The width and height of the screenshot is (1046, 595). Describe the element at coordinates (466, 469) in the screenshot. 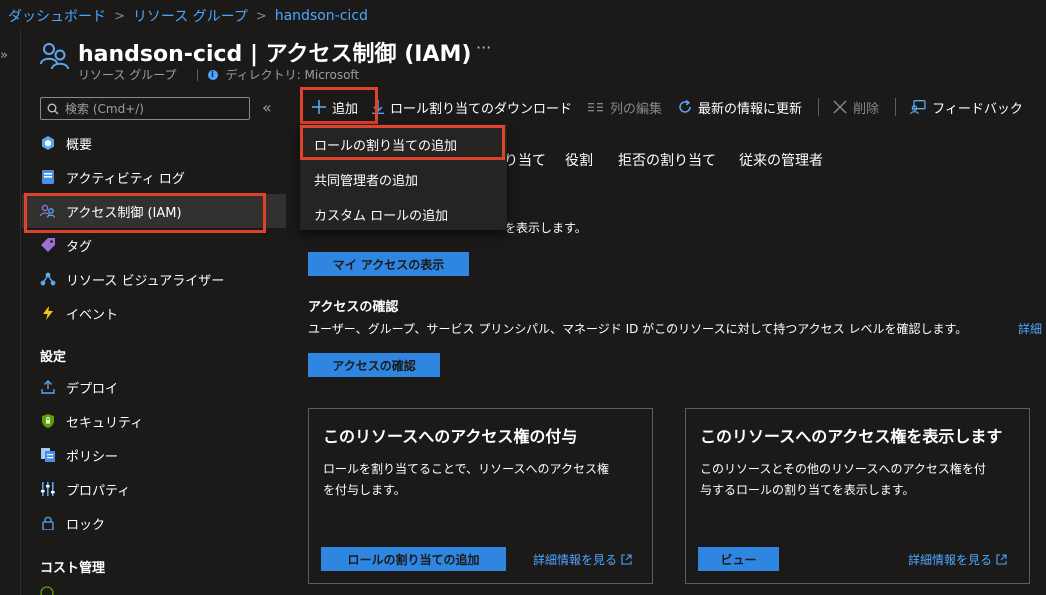

I see `card-description-line: ロールを割り当てることで、リソースへのアクセス権` at that location.